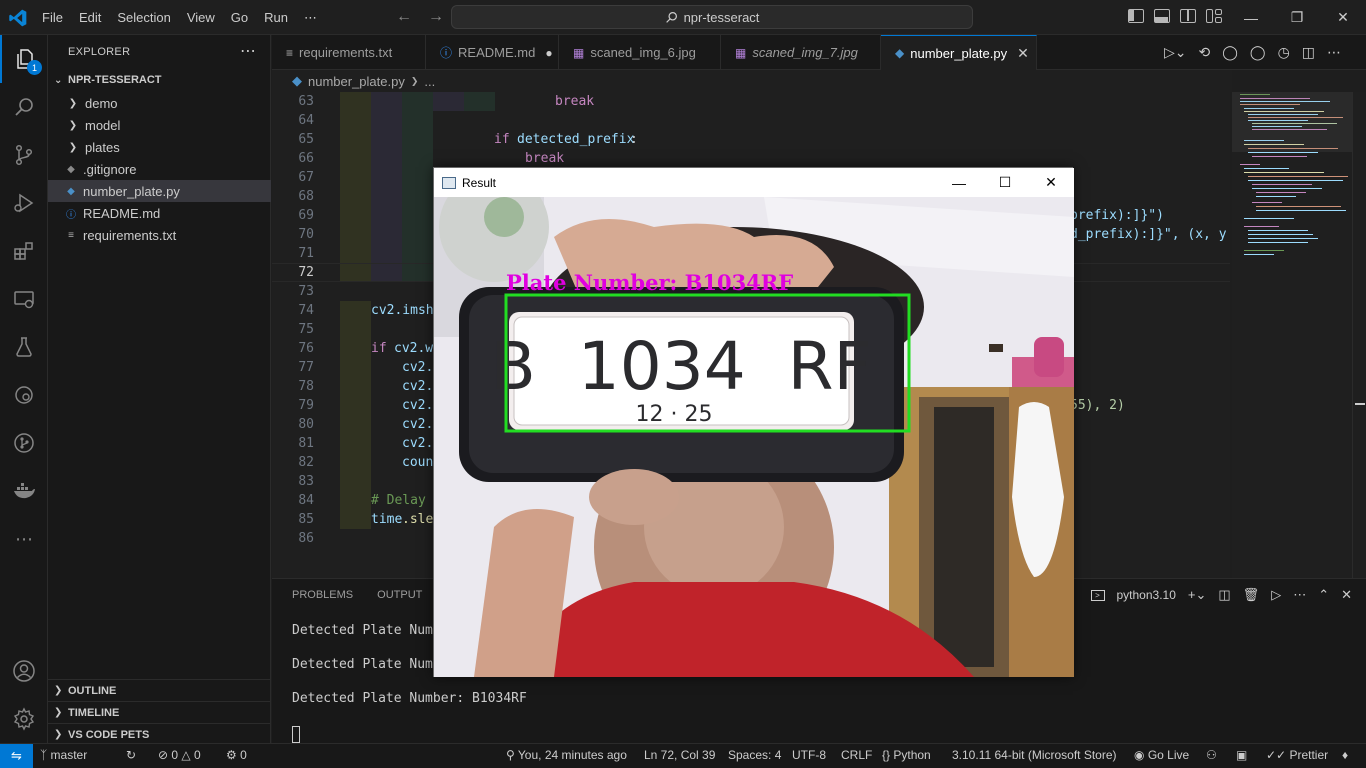 This screenshot has height=768, width=1366. Describe the element at coordinates (310, 18) in the screenshot. I see `menu-more: ⋯` at that location.